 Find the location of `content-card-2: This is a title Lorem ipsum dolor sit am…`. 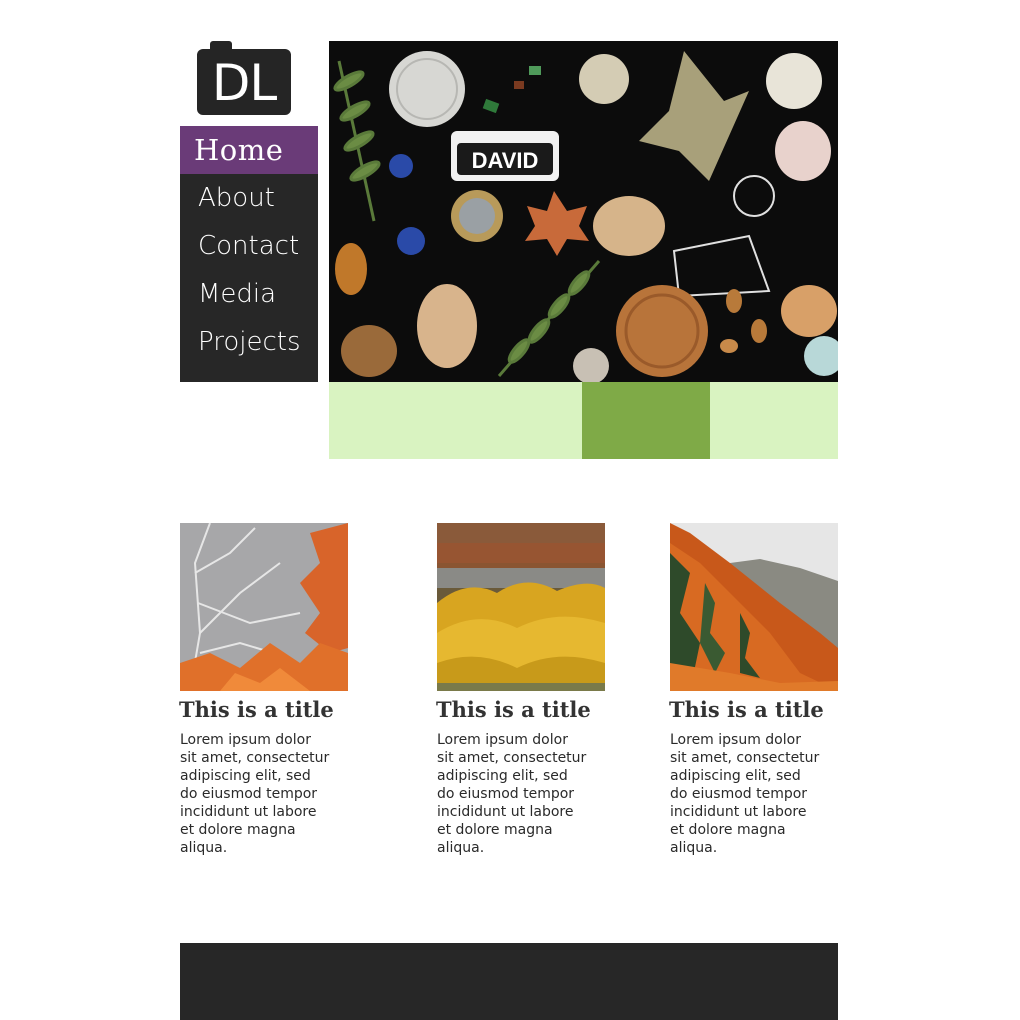

content-card-2: This is a title Lorem ipsum dolor sit am… is located at coordinates (520, 690).